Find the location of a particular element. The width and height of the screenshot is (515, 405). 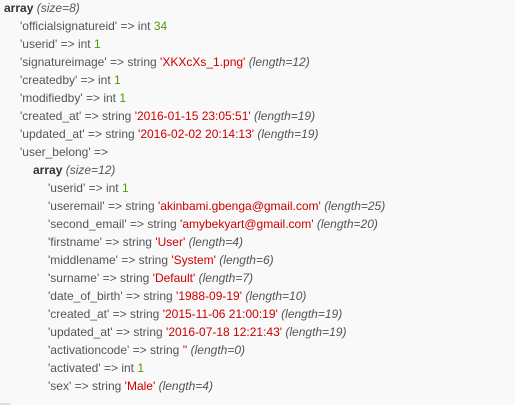

dump-entry: 'firstname' => string 'User' (length=4) is located at coordinates (145, 242).